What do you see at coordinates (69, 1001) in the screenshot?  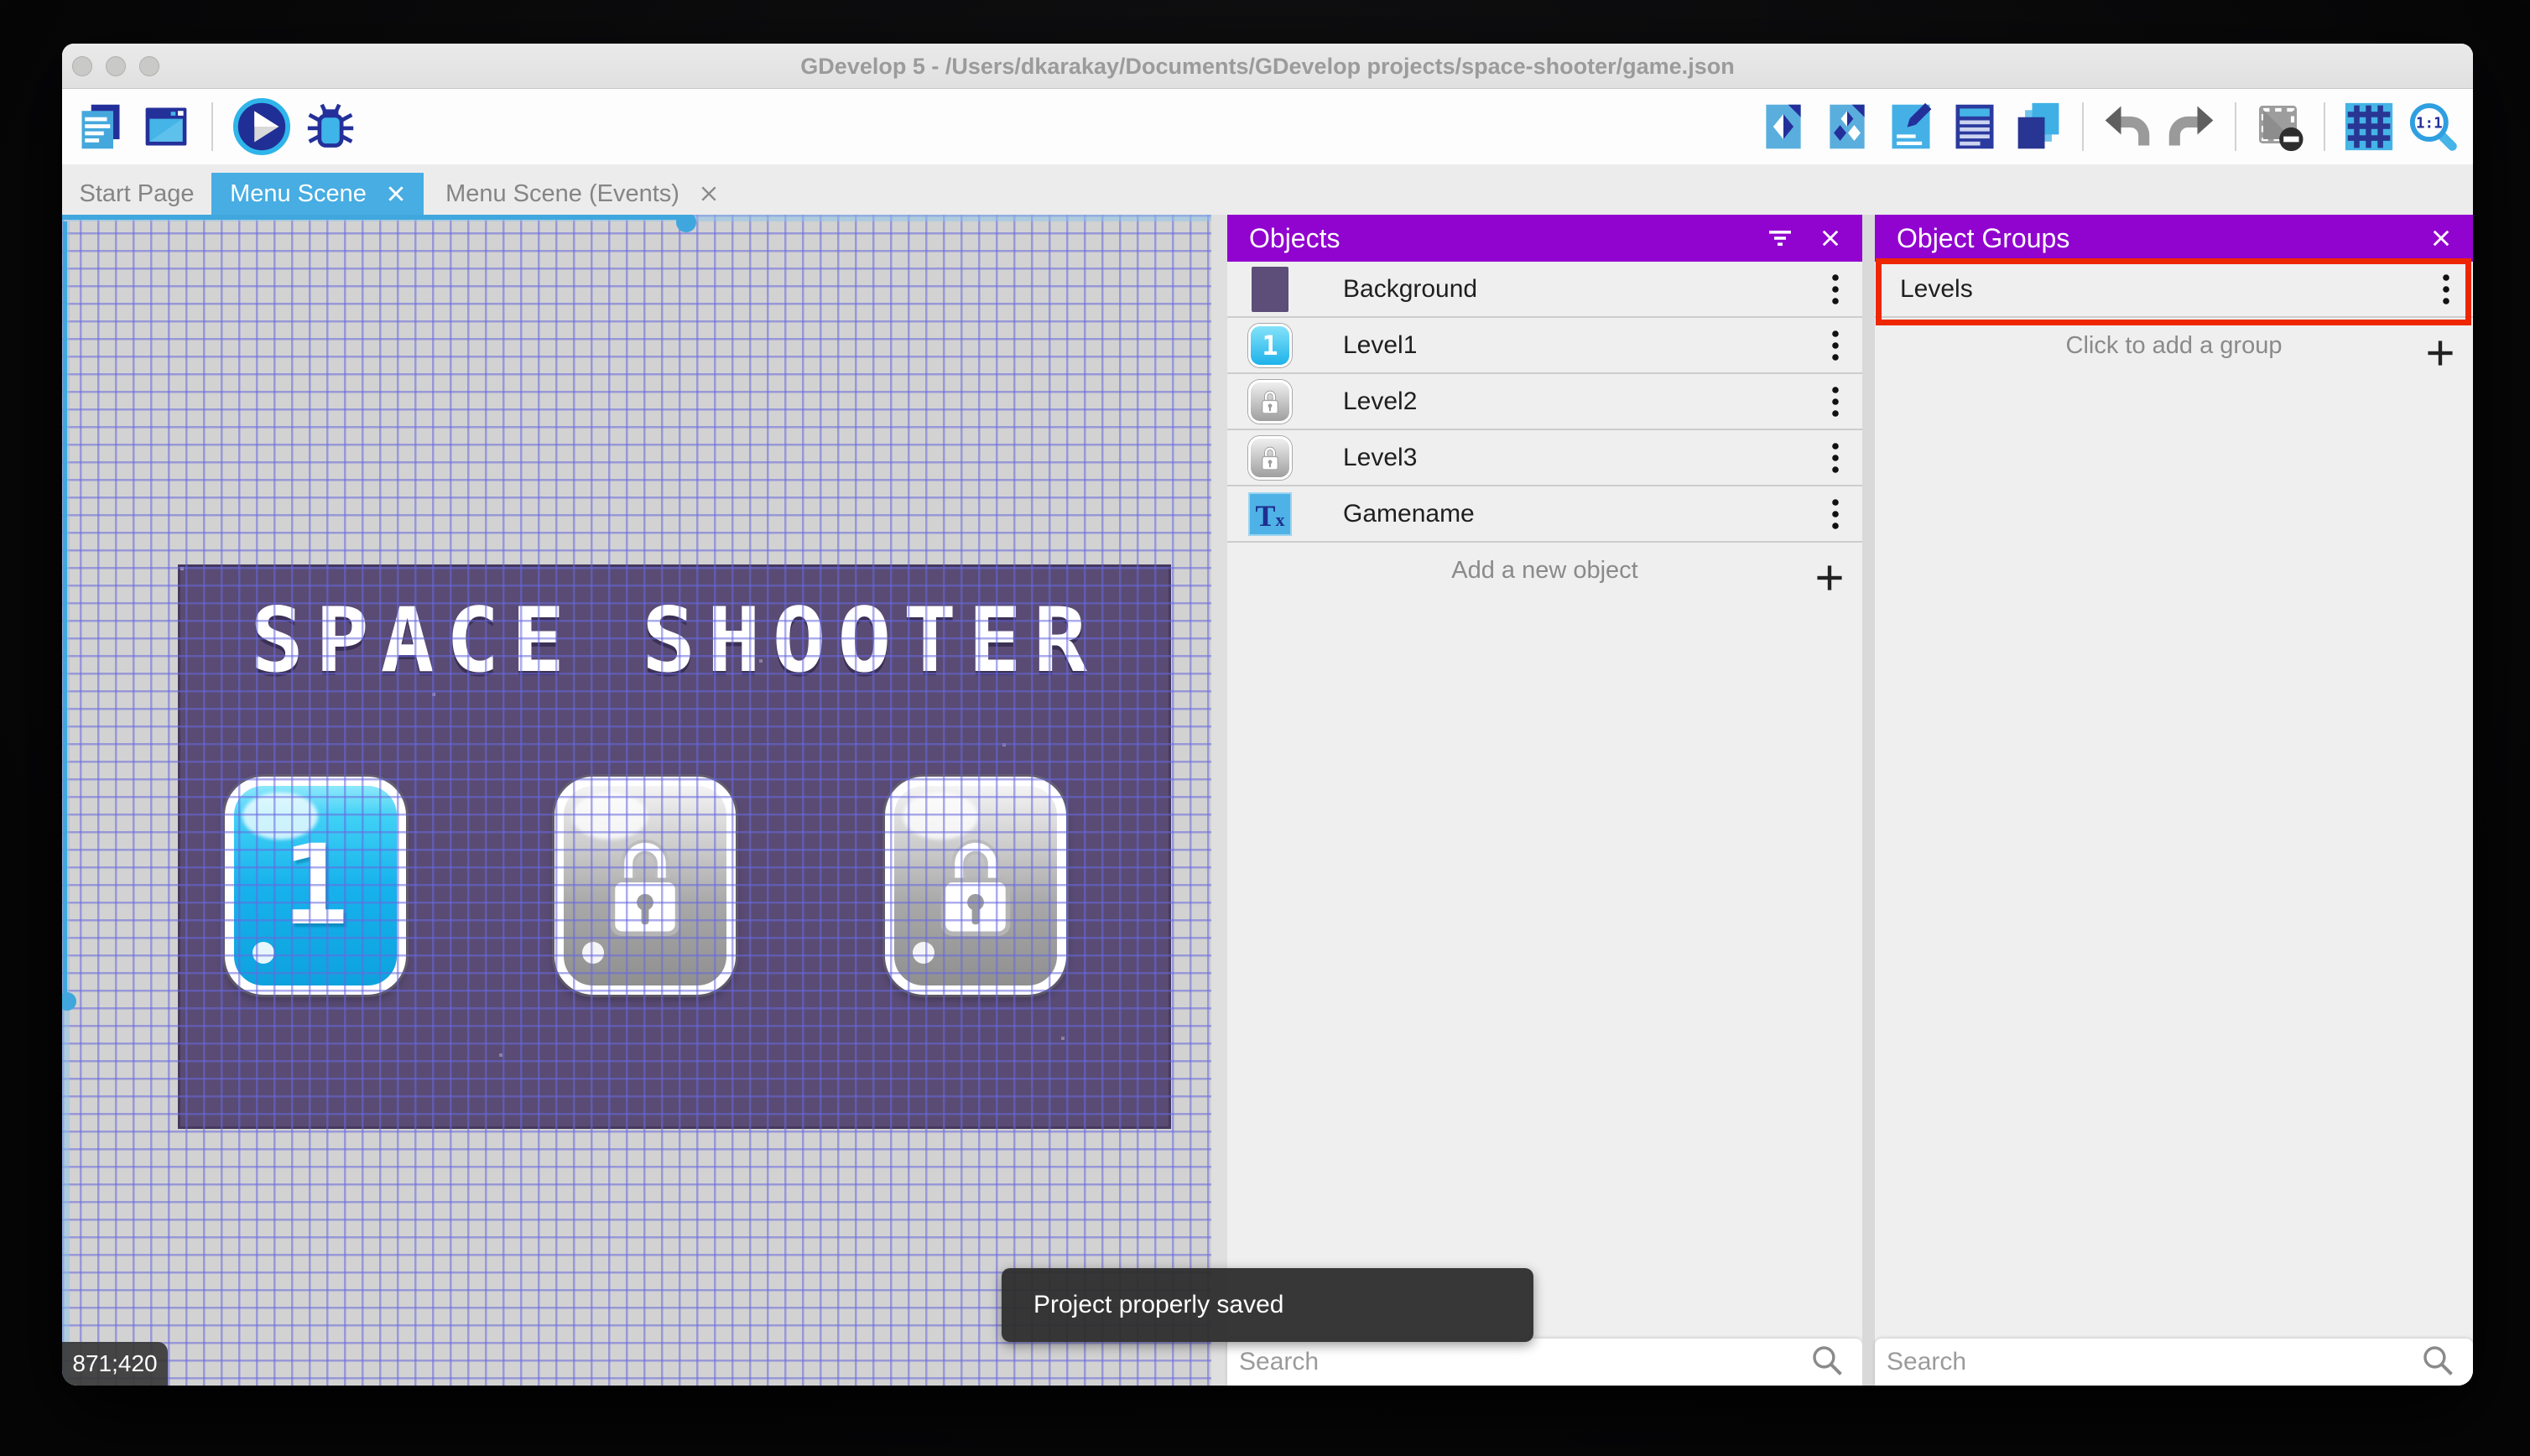 I see `vertical-scrollbar-thumb` at bounding box center [69, 1001].